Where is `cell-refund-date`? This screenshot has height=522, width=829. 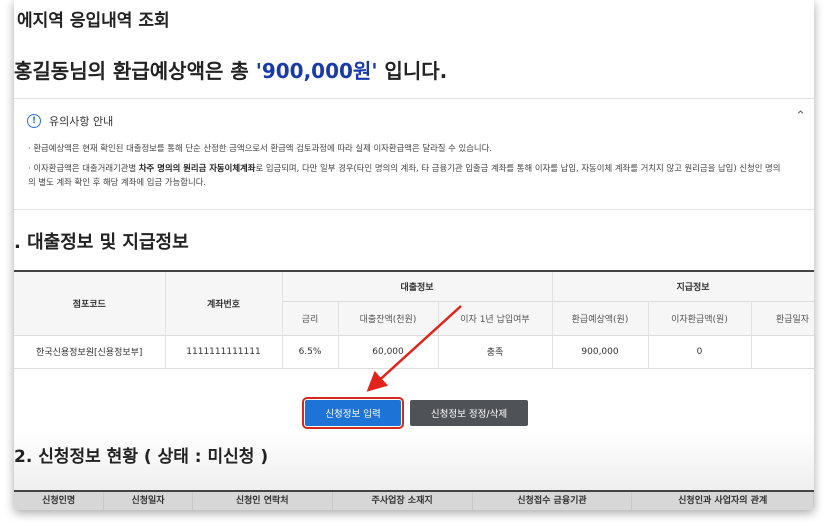 cell-refund-date is located at coordinates (782, 352).